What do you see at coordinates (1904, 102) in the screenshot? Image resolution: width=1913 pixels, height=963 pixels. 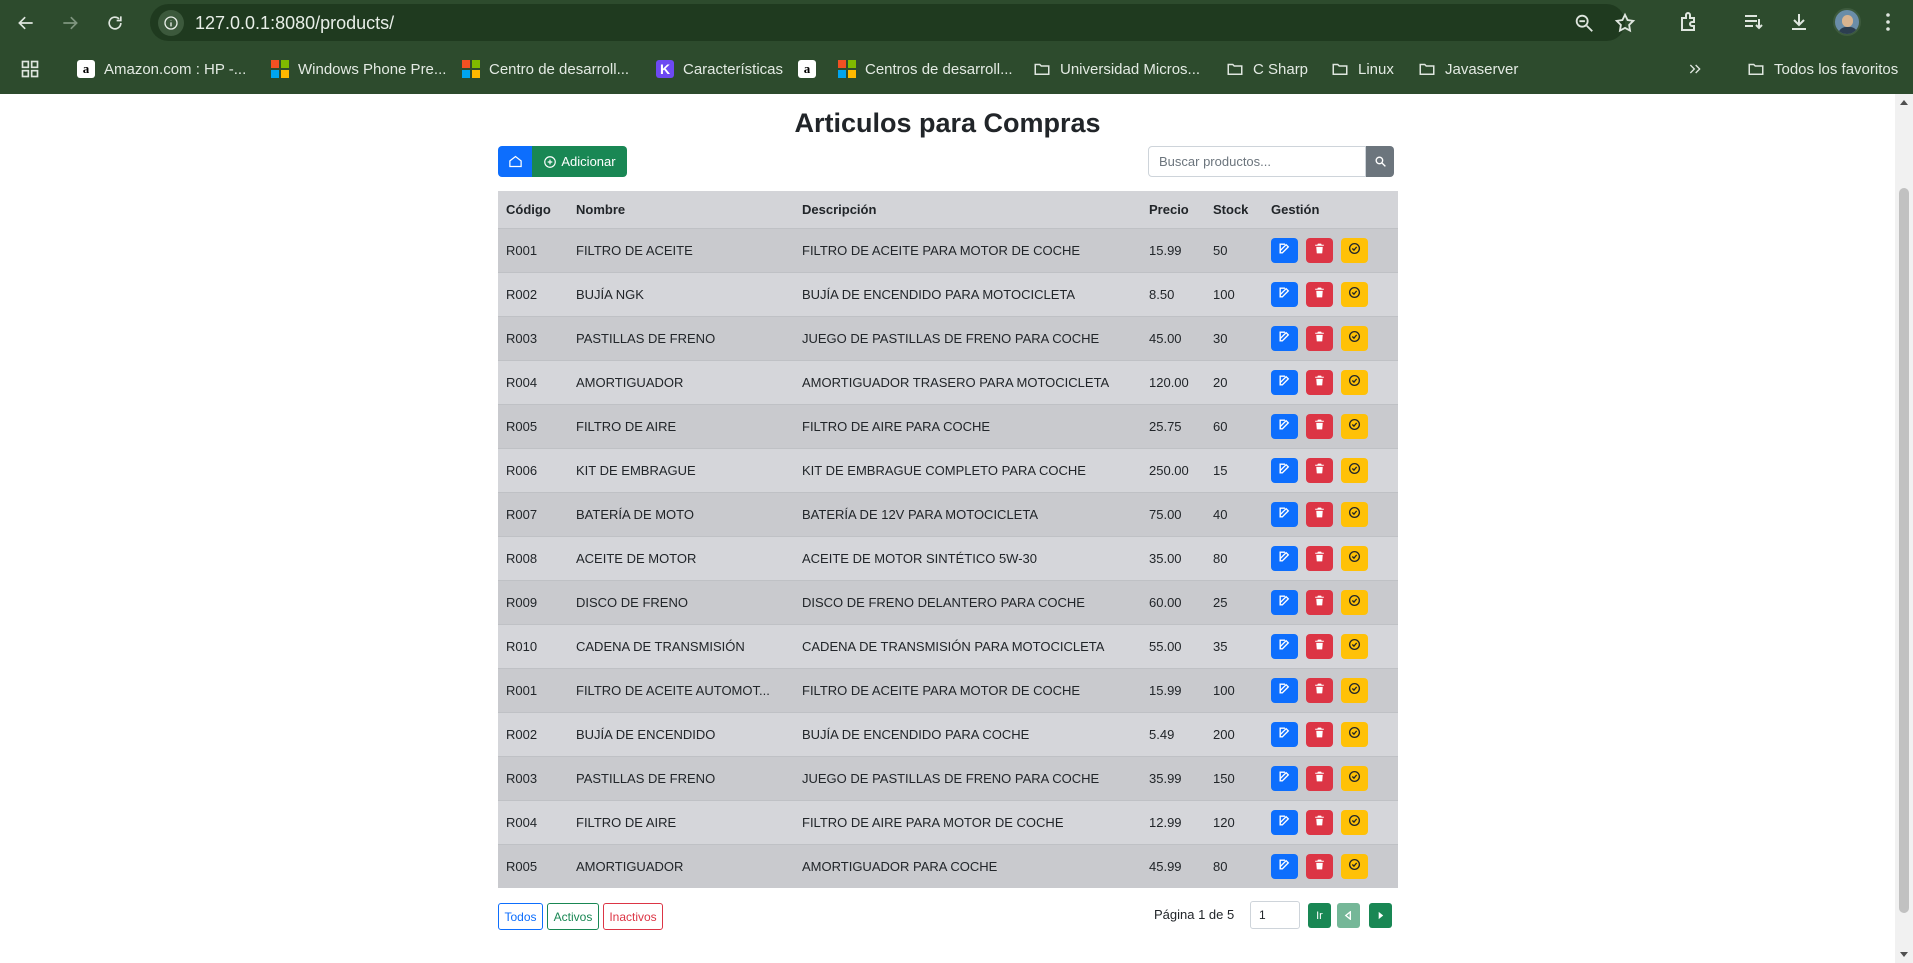 I see `scroll-up-arrow` at bounding box center [1904, 102].